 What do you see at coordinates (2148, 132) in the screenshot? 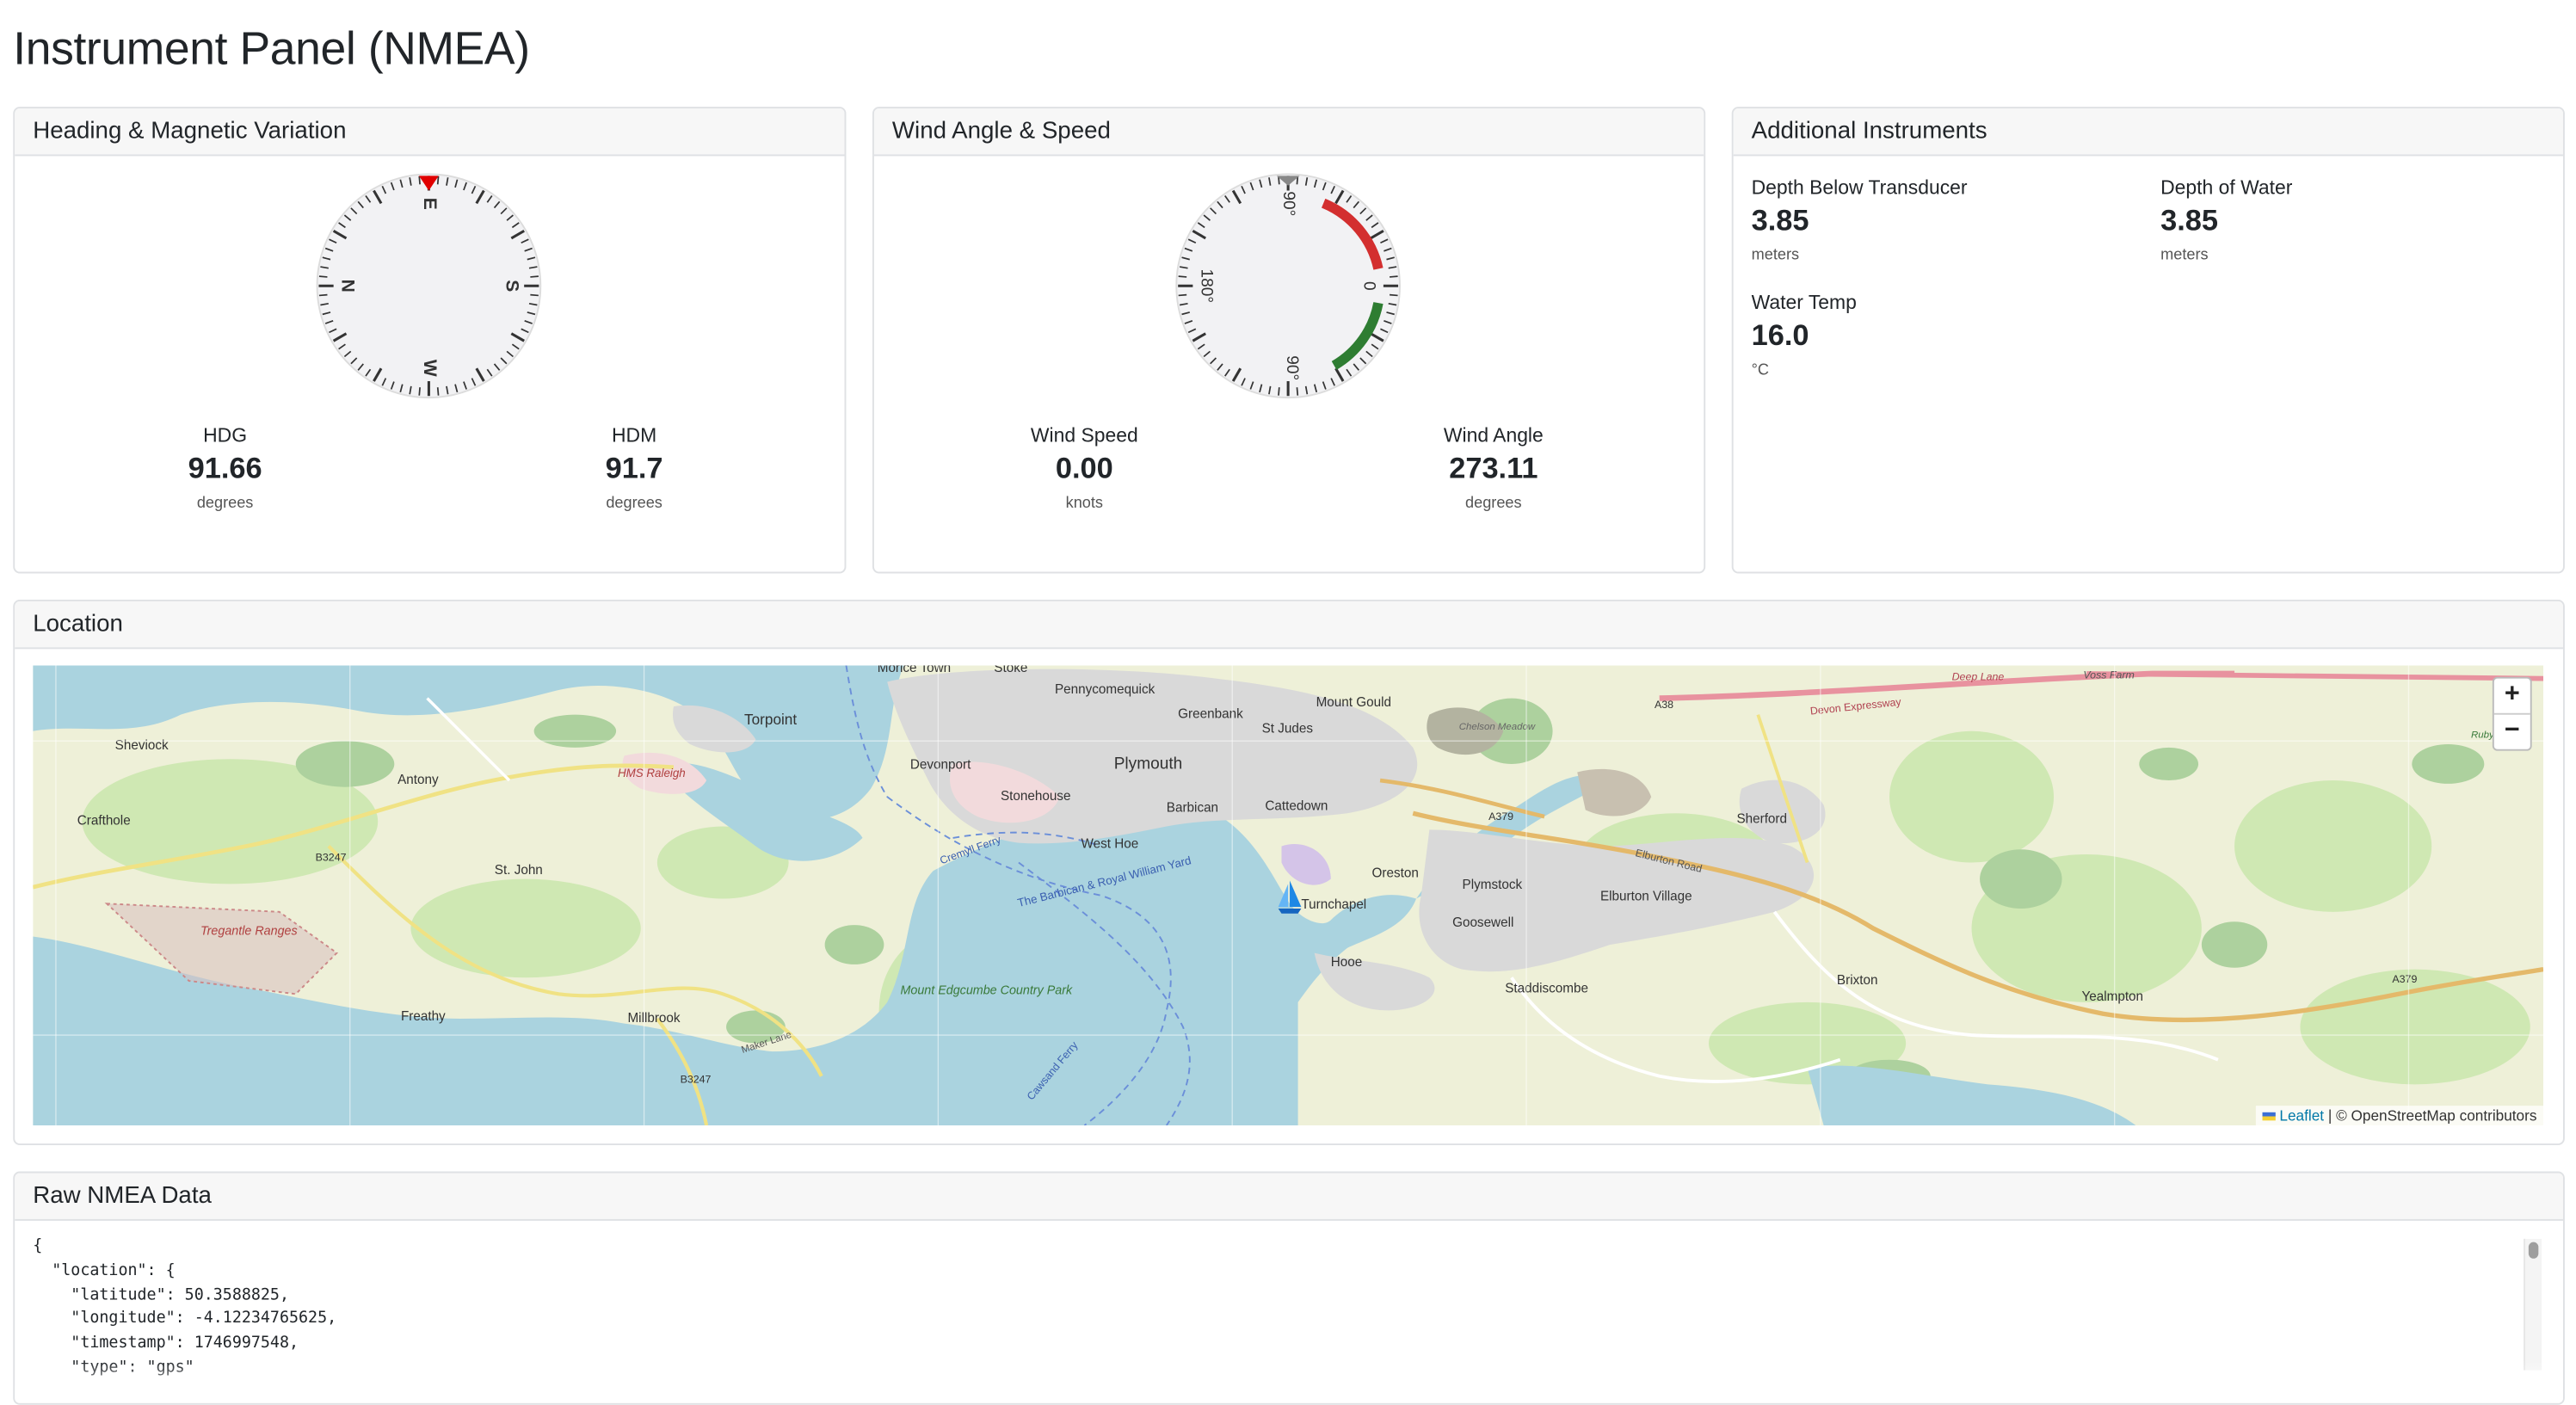
I see `additional-card-title: Additional Instruments` at bounding box center [2148, 132].